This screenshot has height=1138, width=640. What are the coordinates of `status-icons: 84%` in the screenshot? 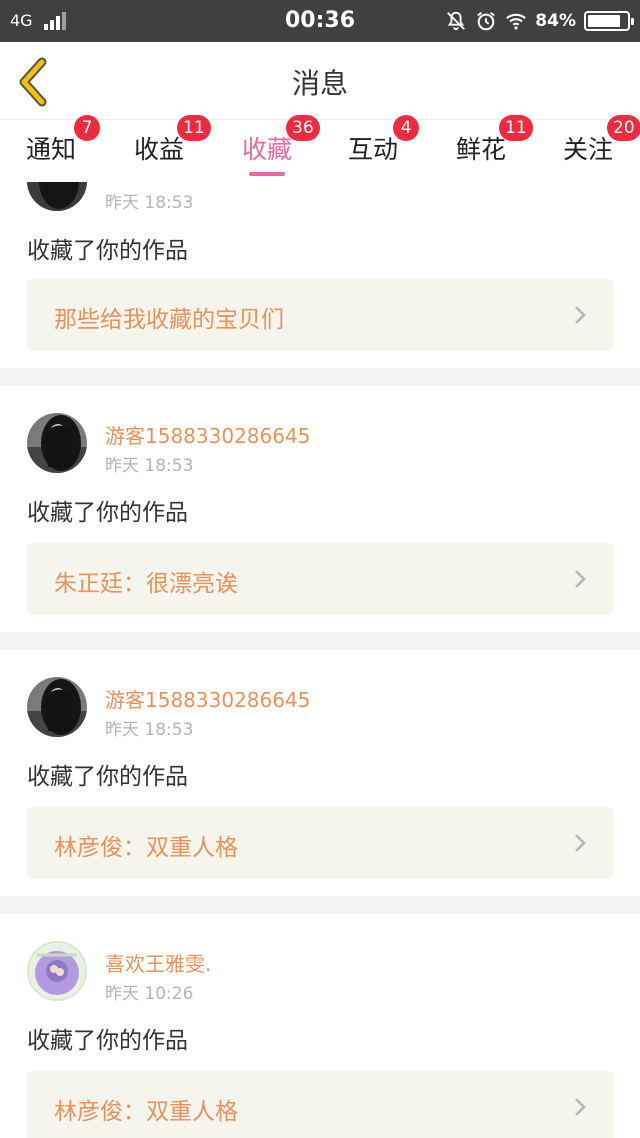 It's located at (539, 21).